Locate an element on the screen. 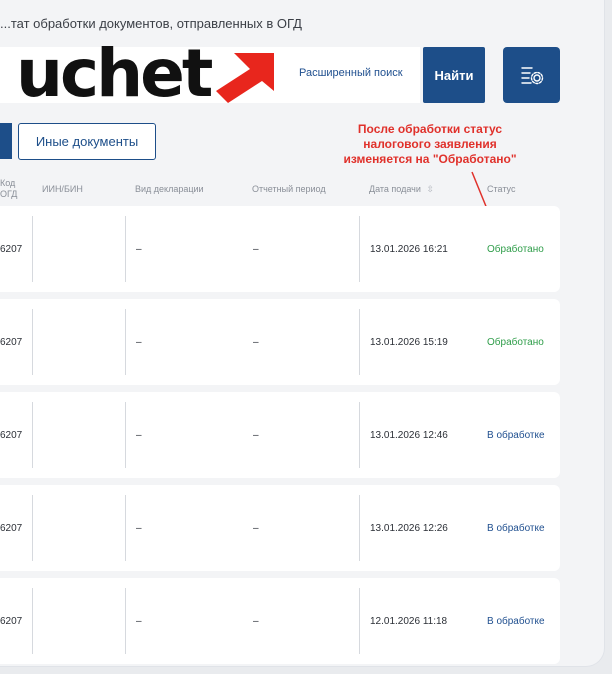  annotation-line-1: После обработки статус is located at coordinates (430, 129).